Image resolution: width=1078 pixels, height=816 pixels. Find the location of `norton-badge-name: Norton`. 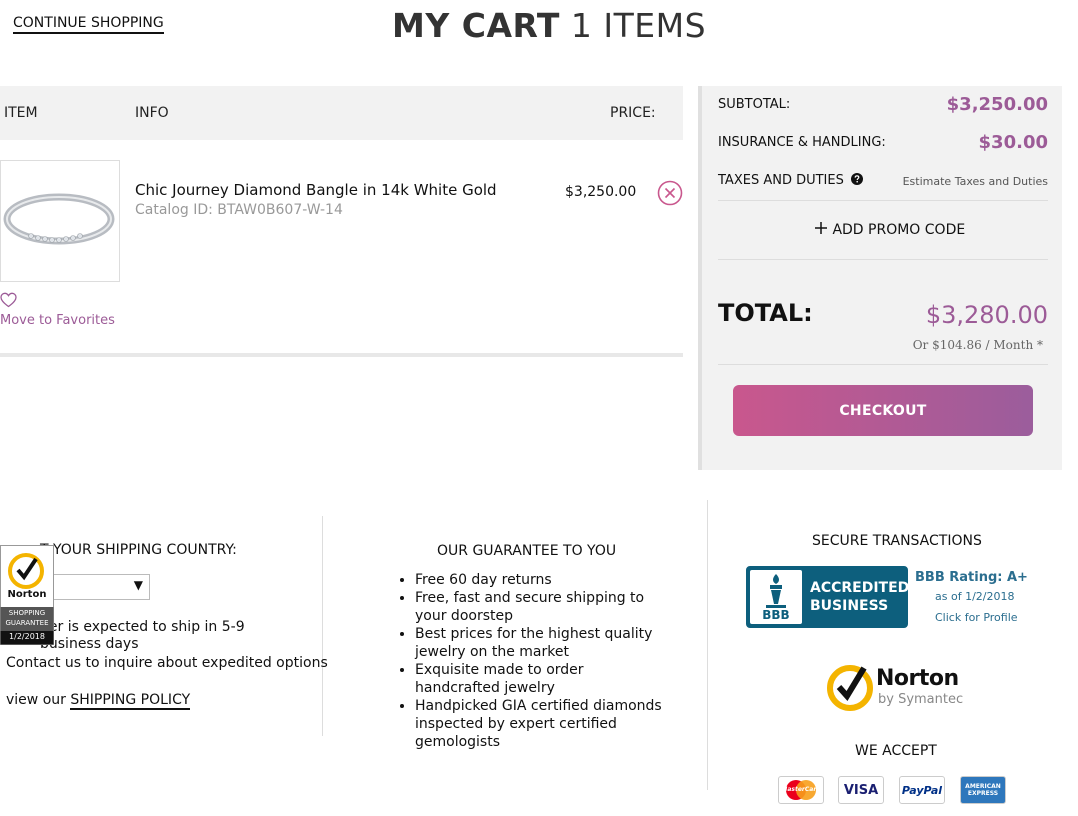

norton-badge-name: Norton is located at coordinates (27, 594).